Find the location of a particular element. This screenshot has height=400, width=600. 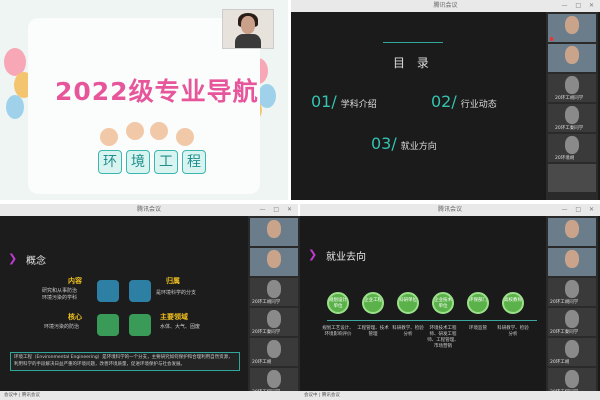

toc-item: 01/学科介绍 is located at coordinates (344, 101).